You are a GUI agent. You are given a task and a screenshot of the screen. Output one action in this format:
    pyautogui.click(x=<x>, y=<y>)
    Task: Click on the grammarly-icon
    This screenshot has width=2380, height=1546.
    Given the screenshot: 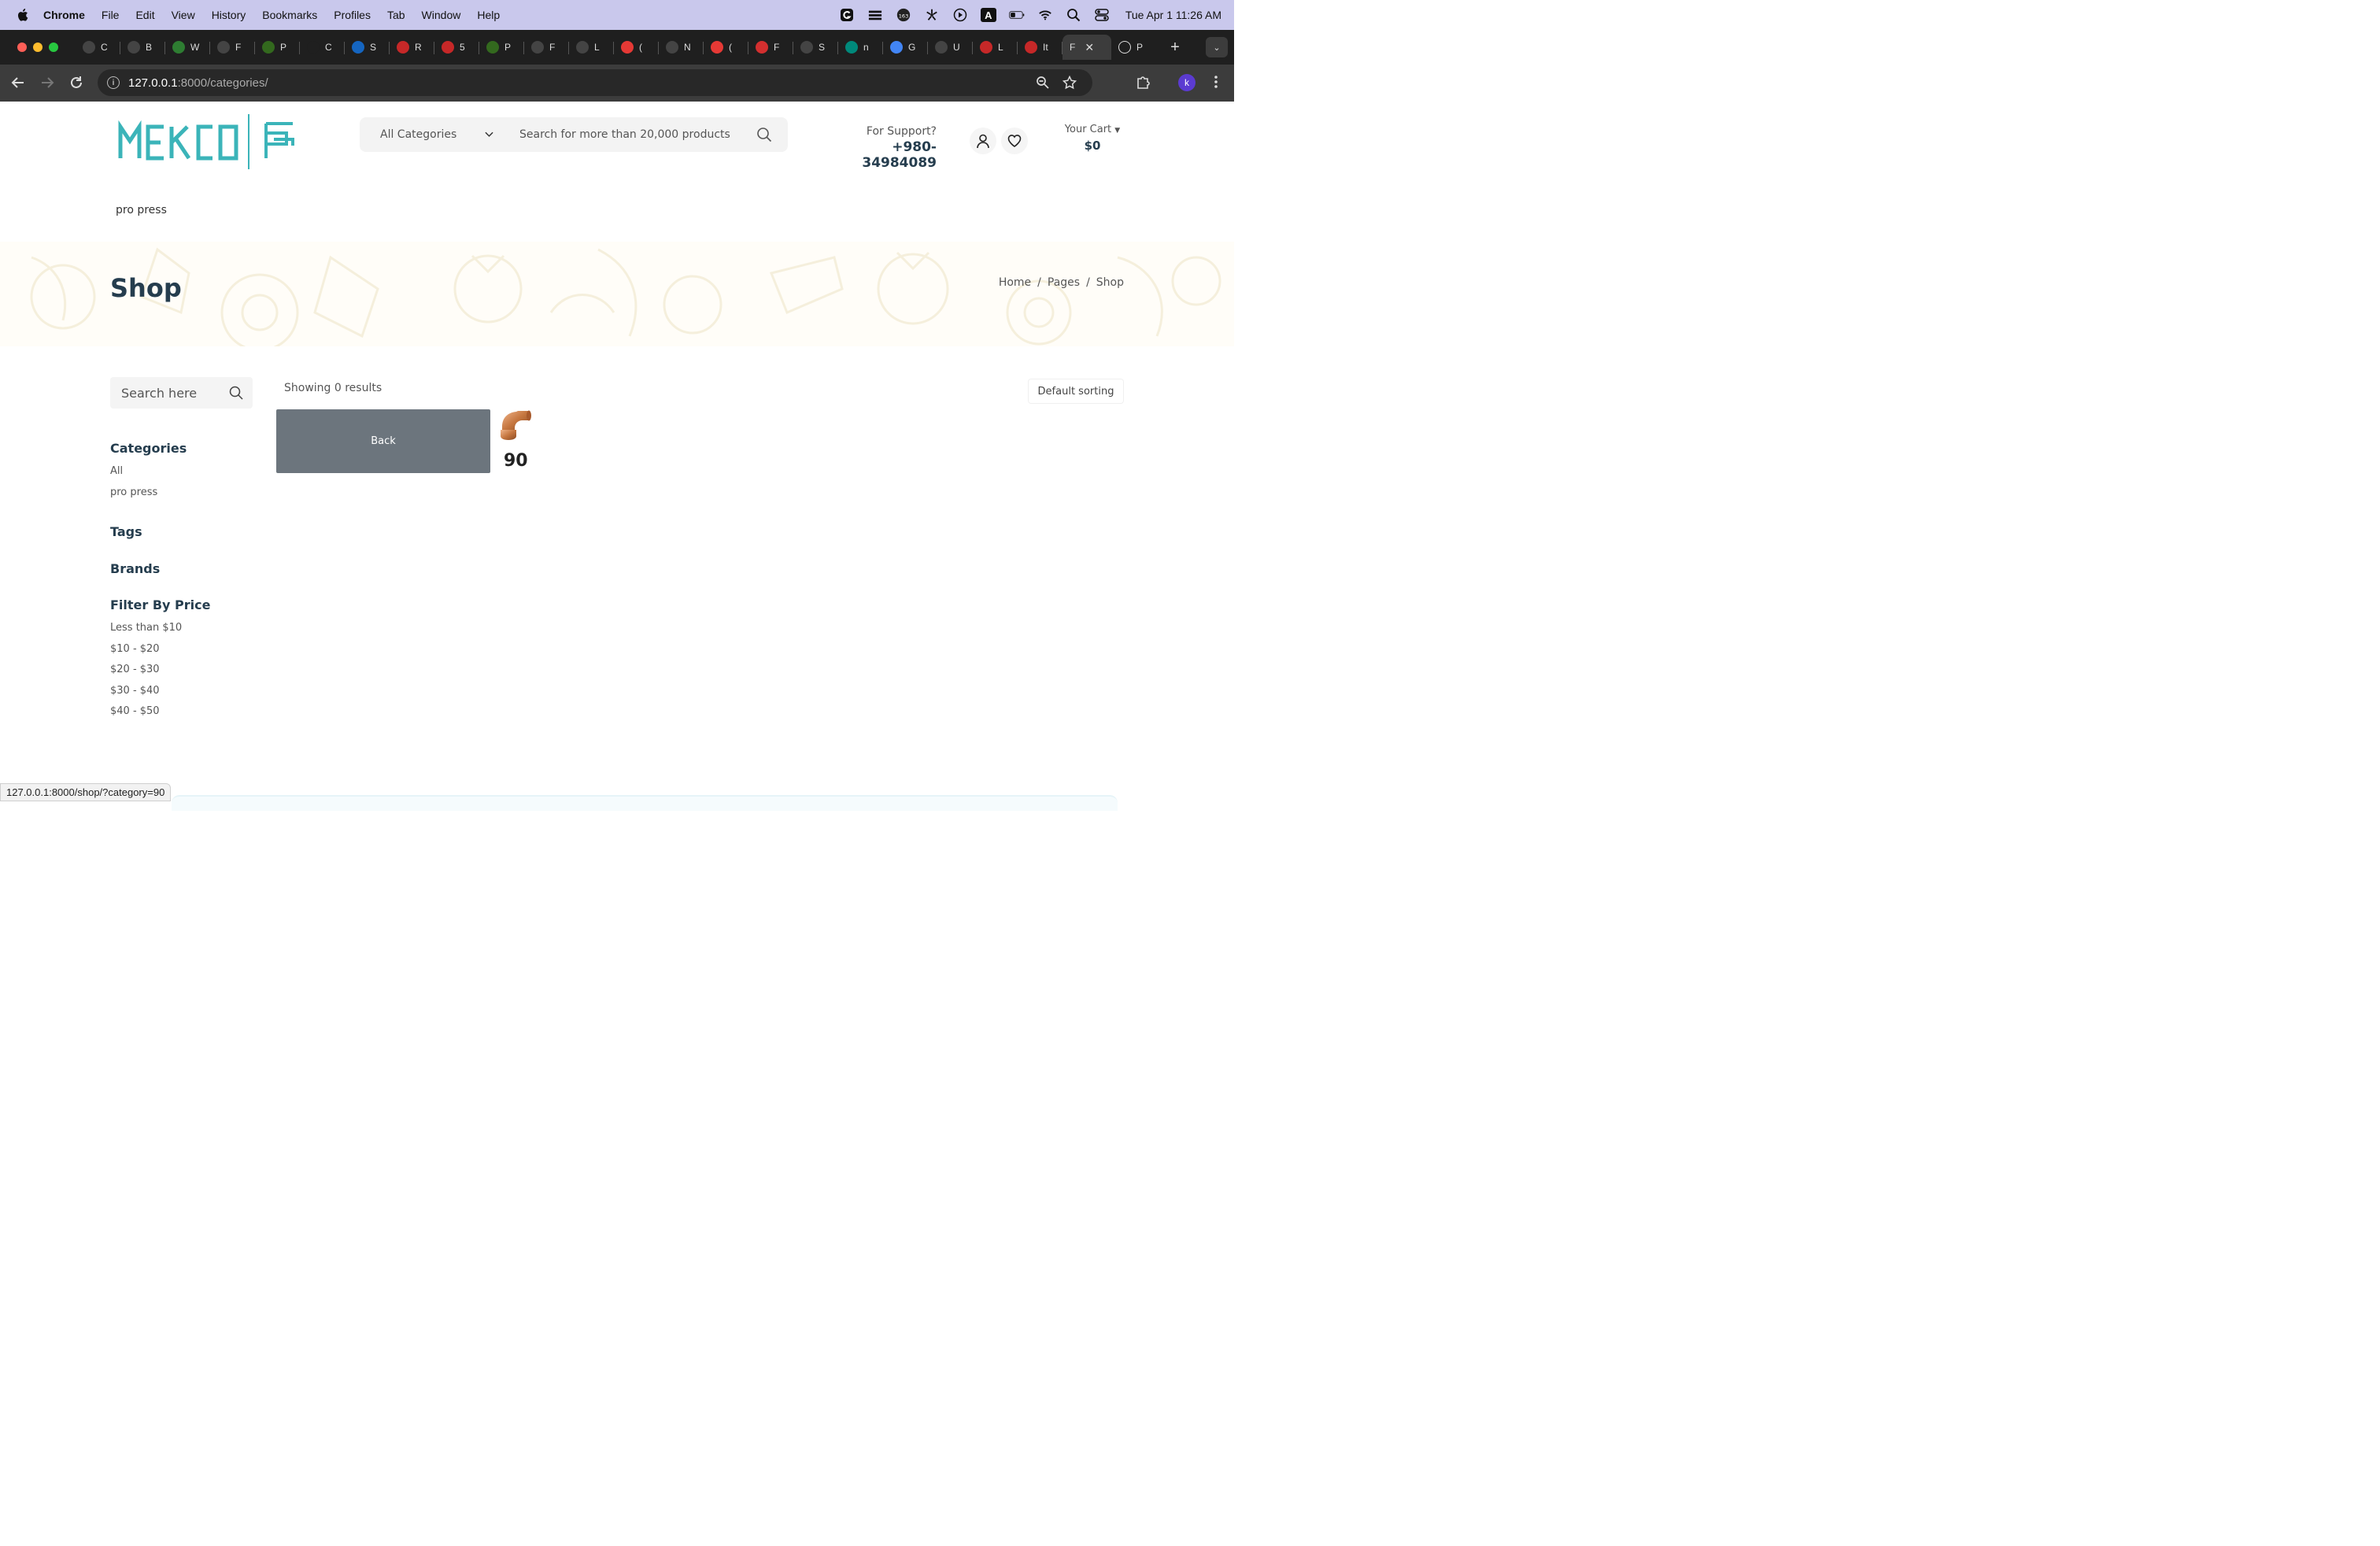 What is the action you would take?
    pyautogui.click(x=847, y=15)
    